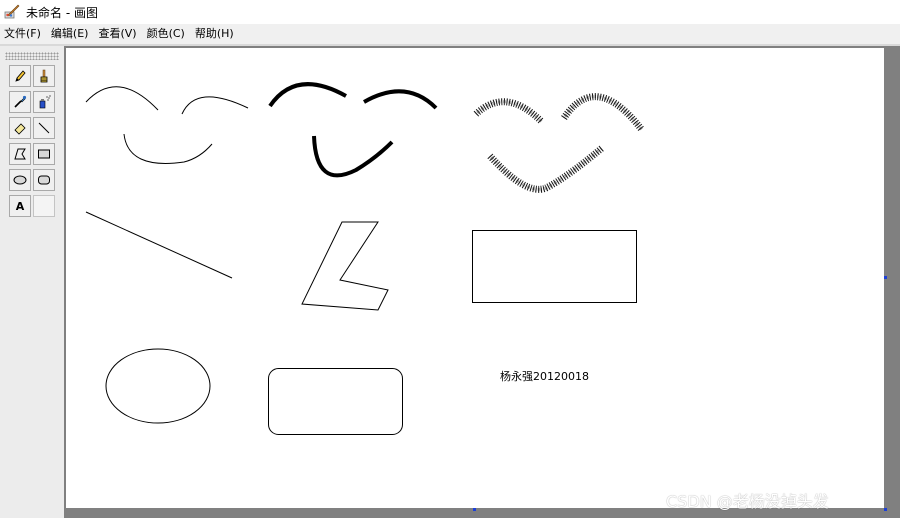 The width and height of the screenshot is (900, 518). Describe the element at coordinates (450, 12) in the screenshot. I see `title-bar: 未命名 - 画图` at that location.